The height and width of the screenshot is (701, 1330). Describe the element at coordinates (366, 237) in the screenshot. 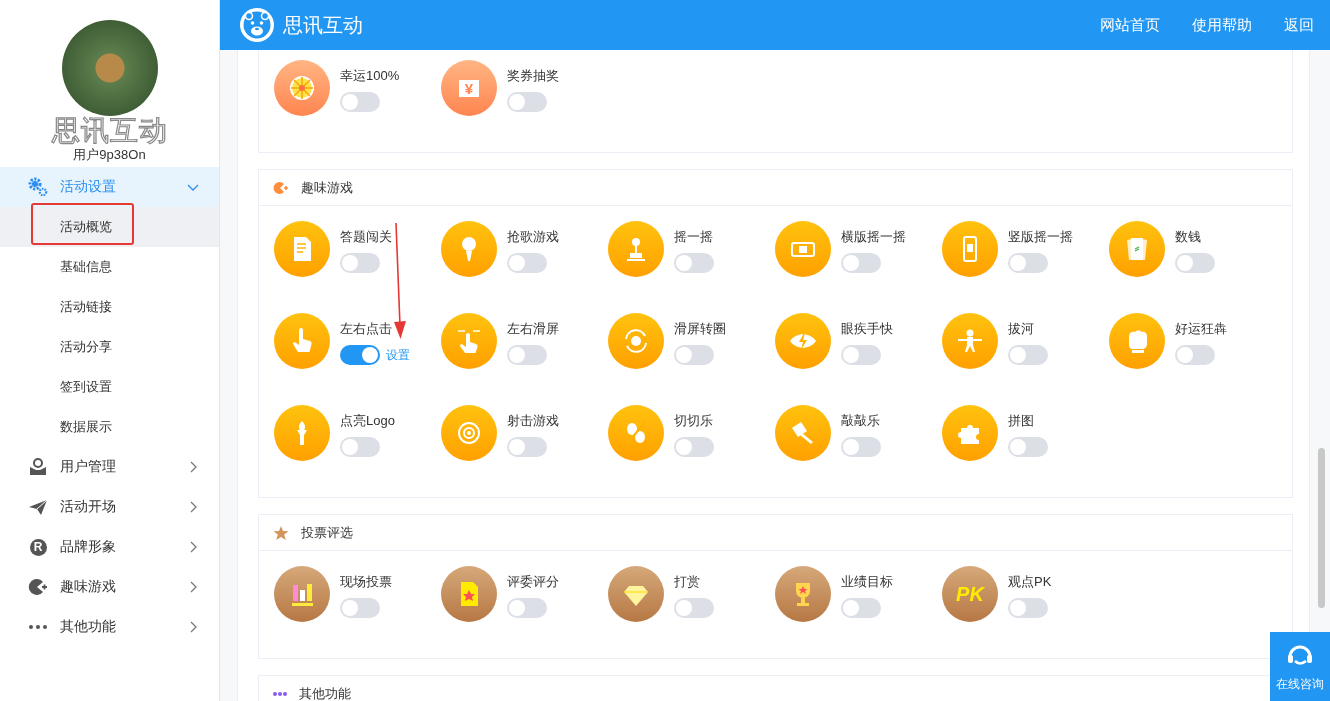

I see `feature-label: 答题闯关` at that location.